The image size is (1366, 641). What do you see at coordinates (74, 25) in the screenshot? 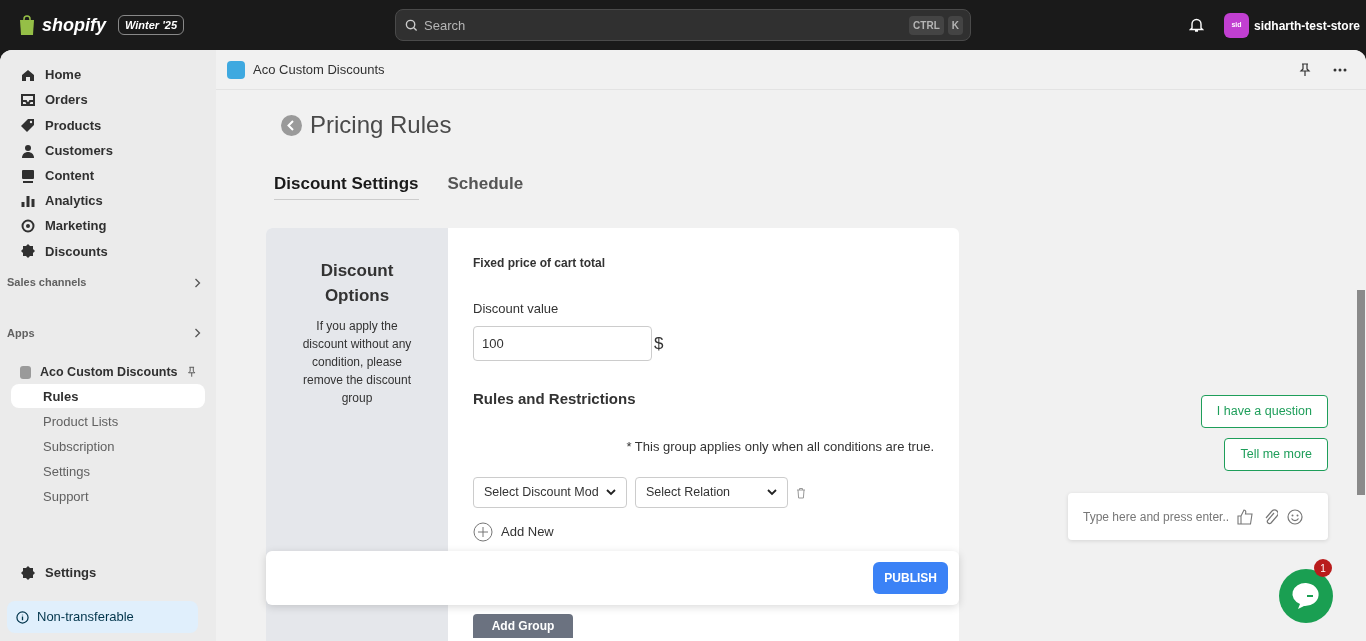
I see `brand-name: shopify` at bounding box center [74, 25].